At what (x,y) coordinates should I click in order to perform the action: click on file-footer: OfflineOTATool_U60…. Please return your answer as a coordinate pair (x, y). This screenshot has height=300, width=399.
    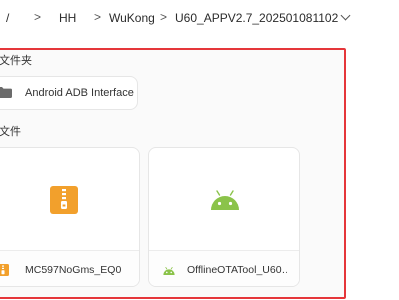
    Looking at the image, I should click on (224, 268).